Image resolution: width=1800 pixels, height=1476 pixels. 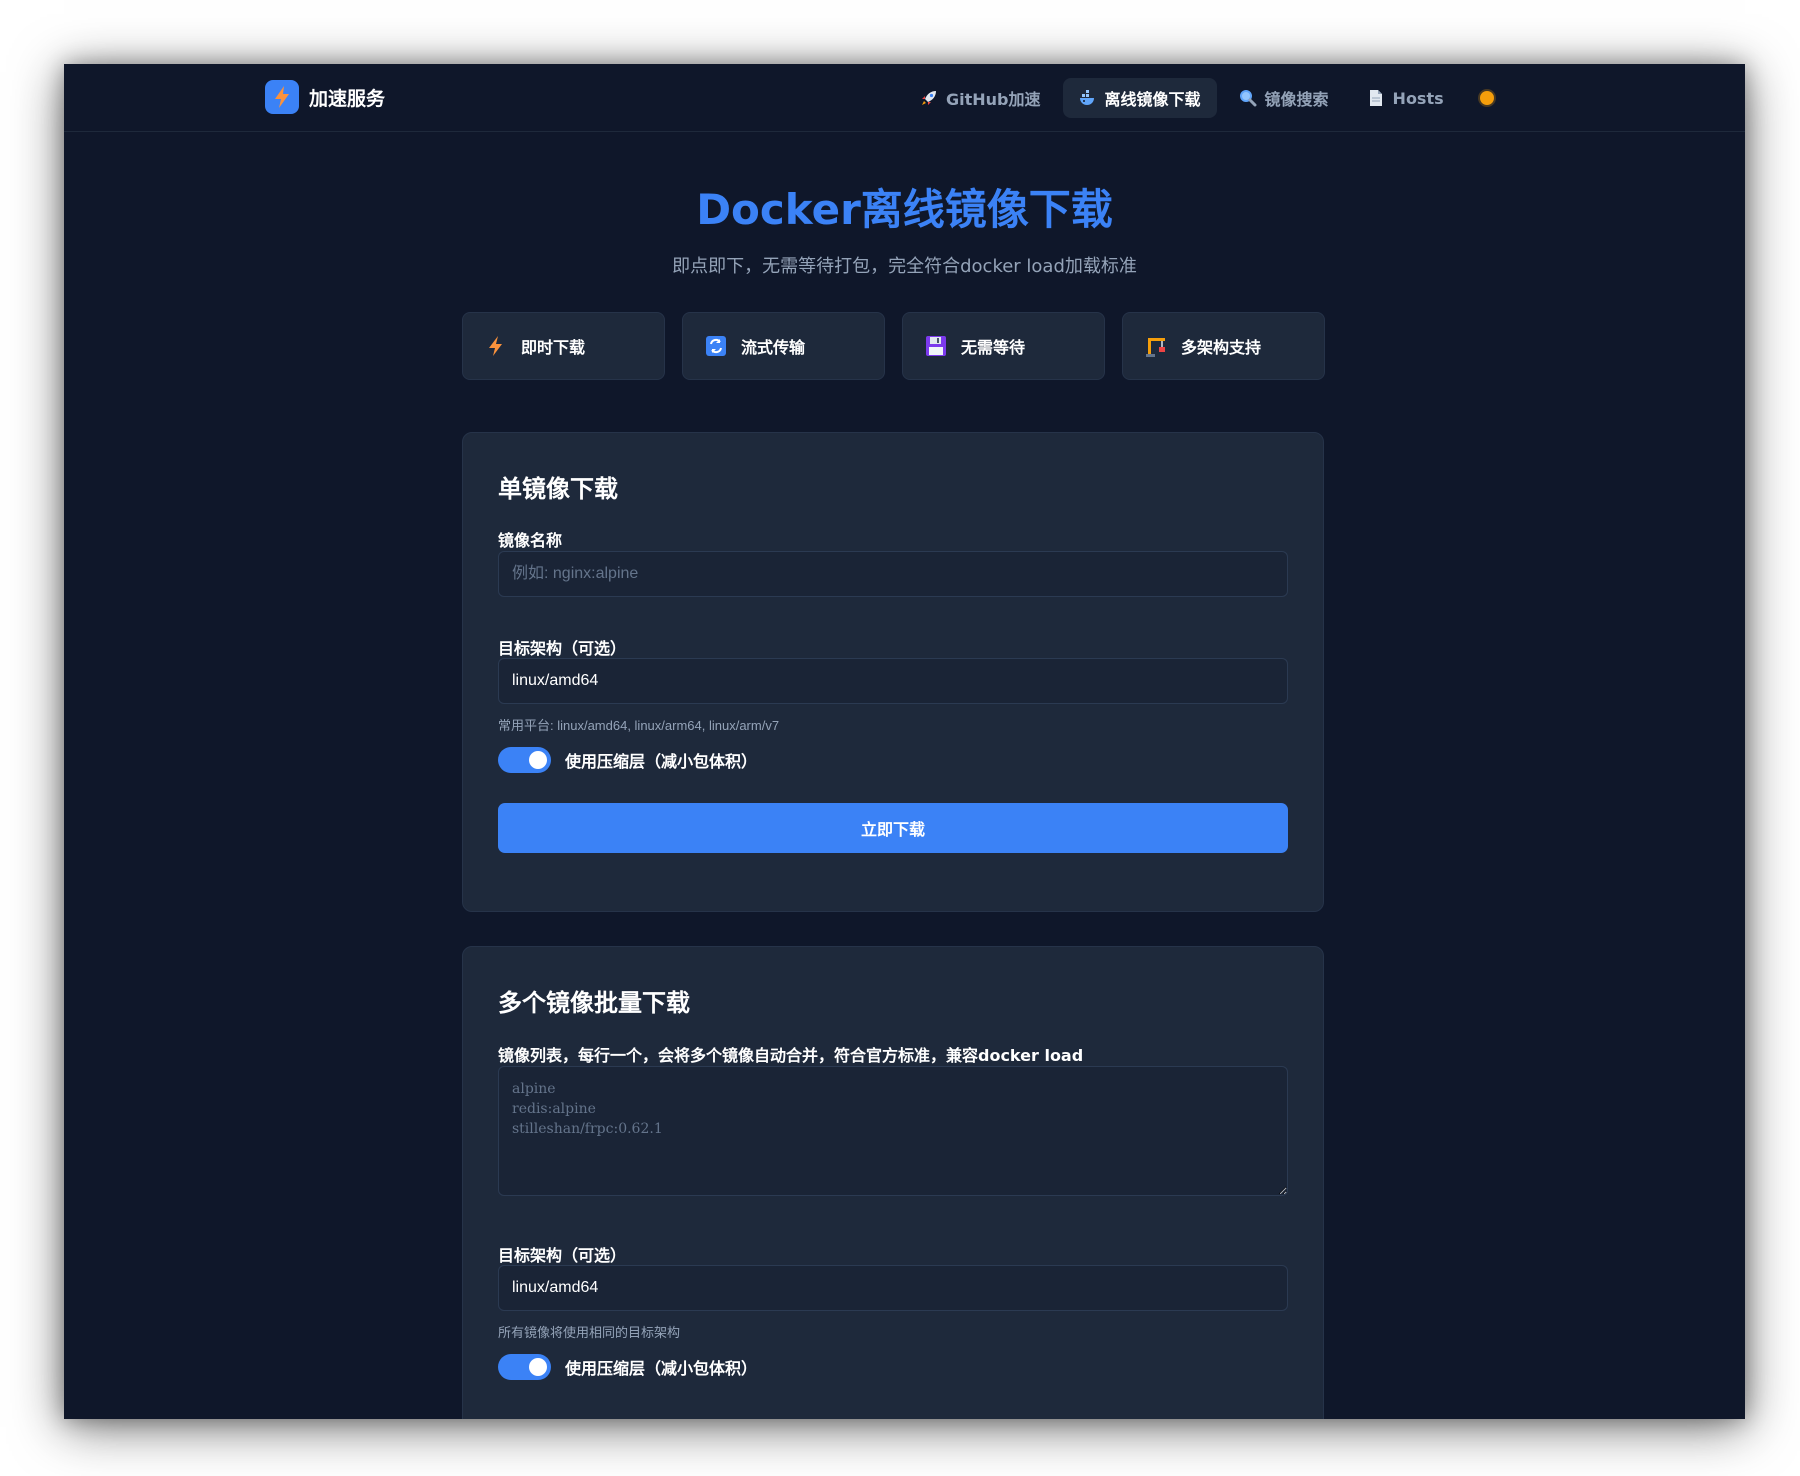 I want to click on nav-link-github: GitHub加速, so click(x=980, y=98).